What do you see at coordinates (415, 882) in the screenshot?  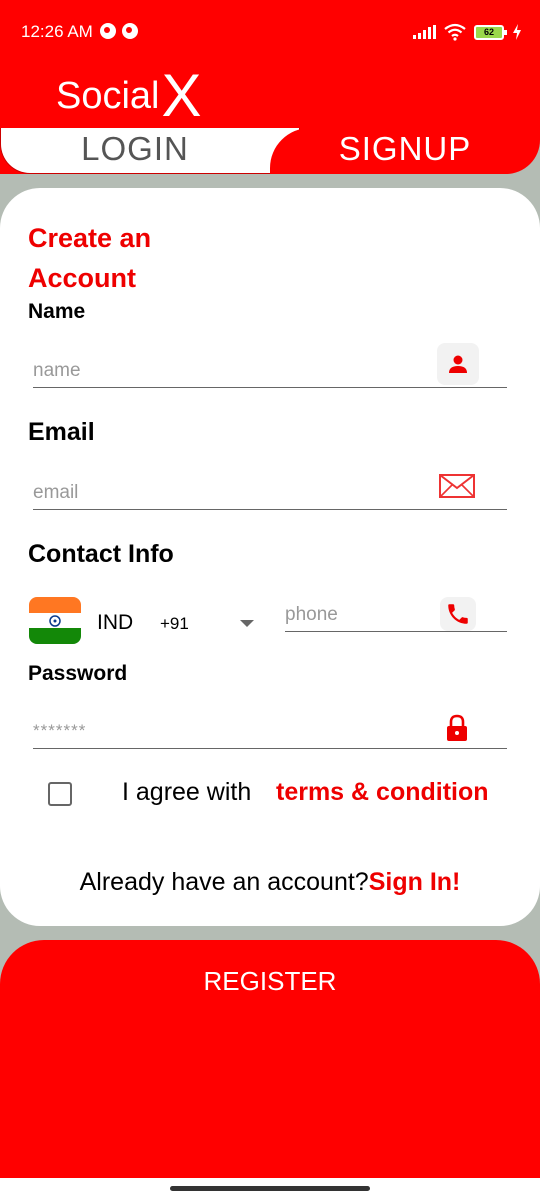 I see `signin-link: Sign In!` at bounding box center [415, 882].